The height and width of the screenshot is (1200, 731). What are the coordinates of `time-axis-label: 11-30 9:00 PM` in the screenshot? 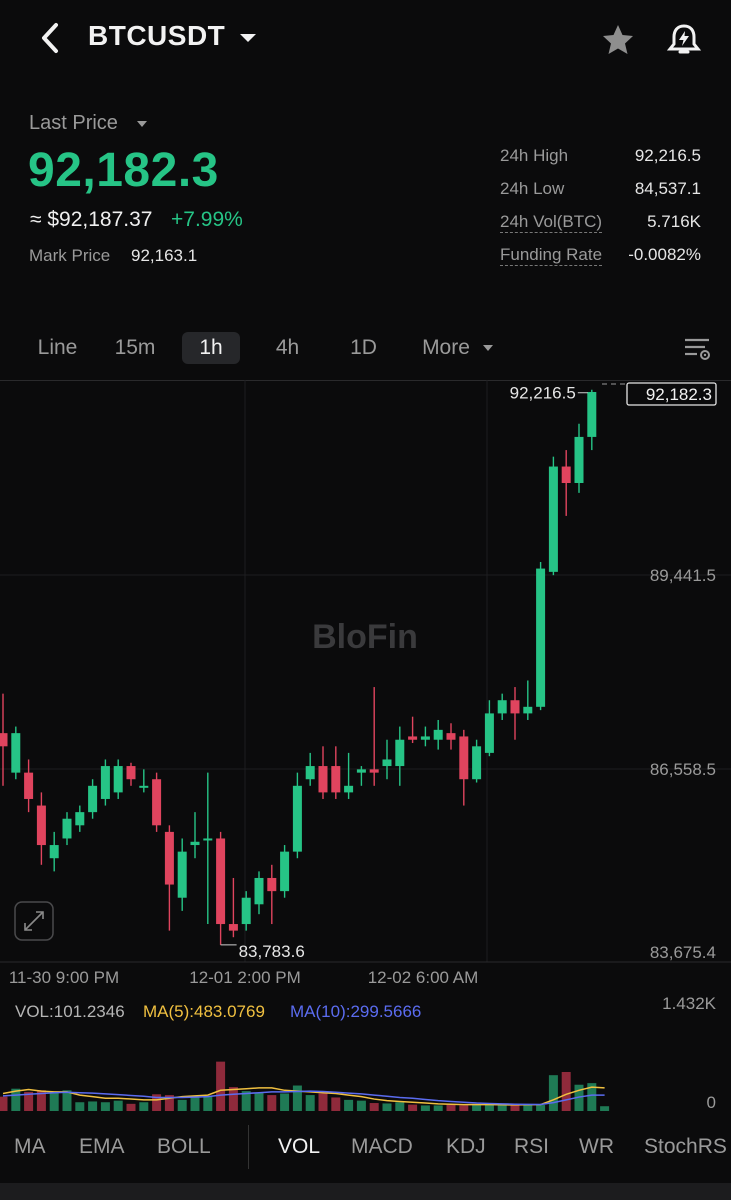 It's located at (64, 977).